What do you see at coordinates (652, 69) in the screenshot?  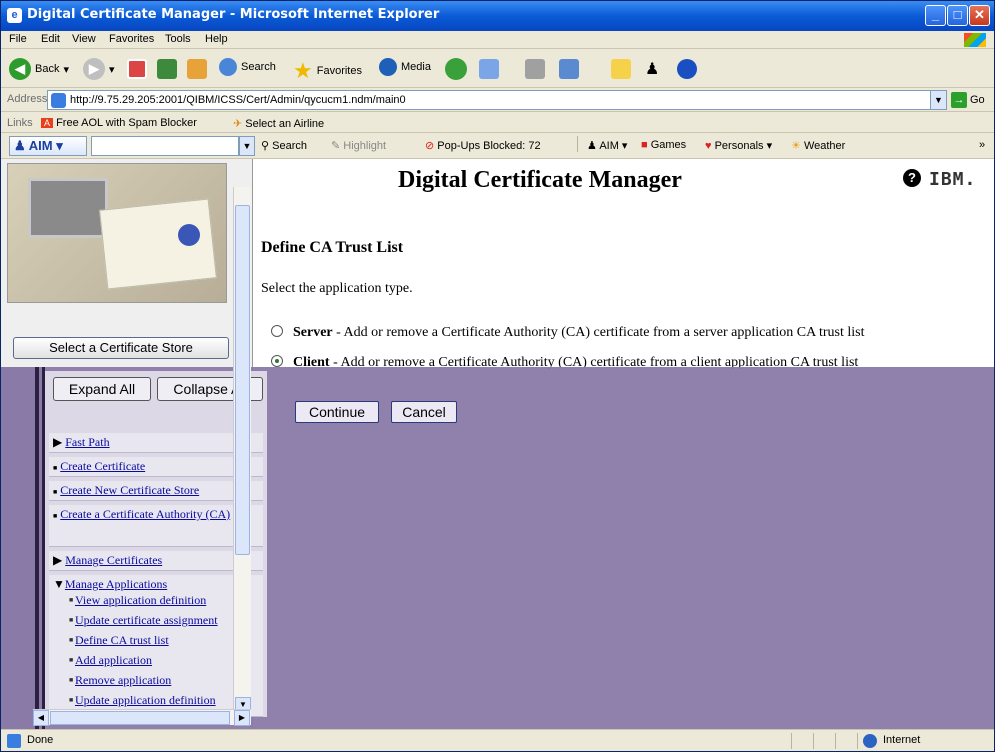 I see `messenger-icon: ♟` at bounding box center [652, 69].